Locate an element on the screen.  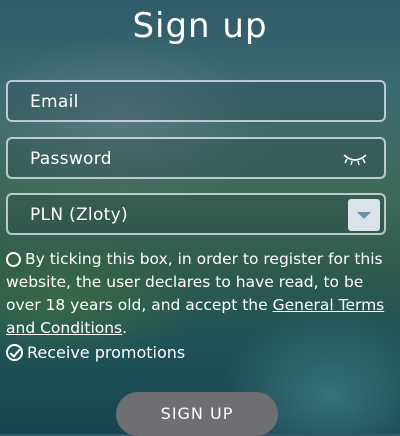
promotions-checkbox is located at coordinates (14, 352).